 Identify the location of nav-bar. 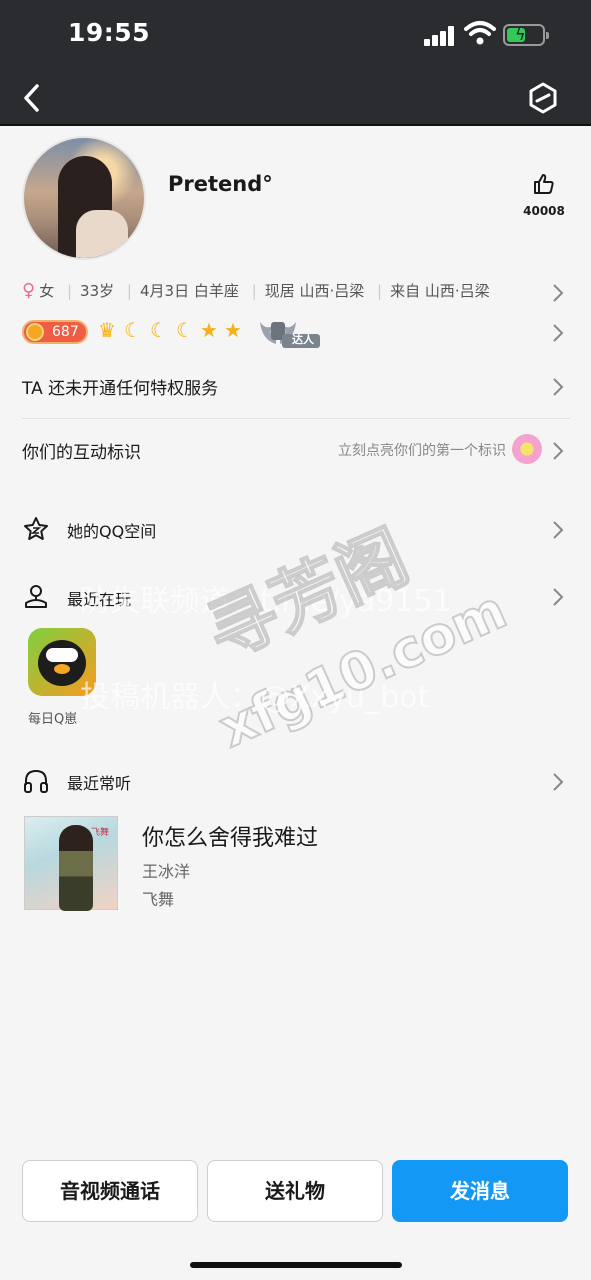
(295, 97).